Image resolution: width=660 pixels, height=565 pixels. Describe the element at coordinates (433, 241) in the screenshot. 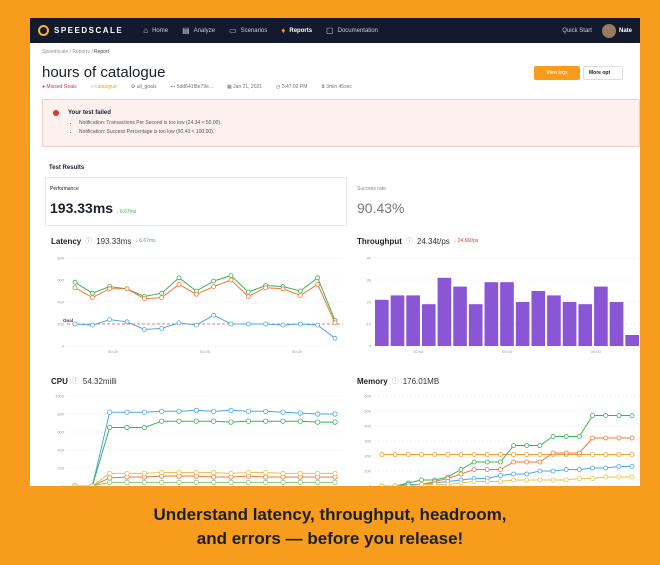

I see `throughput-value: 24.34t/ps` at that location.